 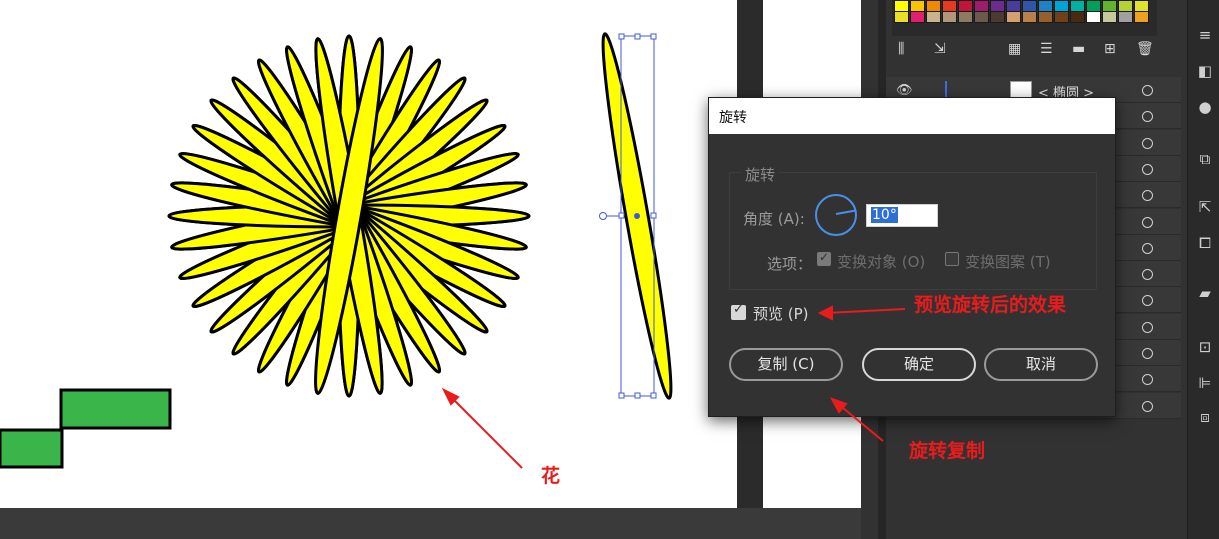 I want to click on dialog-titlebar: 旋转, so click(x=912, y=116).